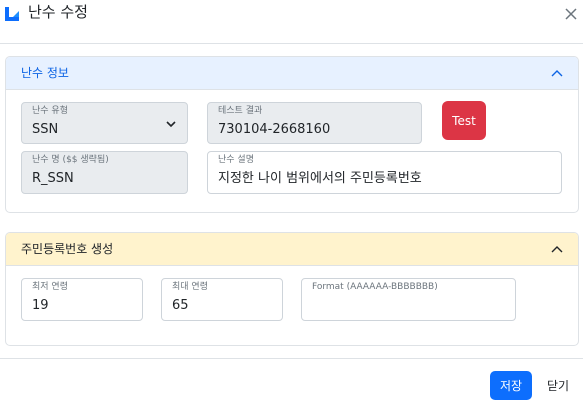 The width and height of the screenshot is (583, 403). What do you see at coordinates (190, 287) in the screenshot?
I see `max-age-label: 최대 연령` at bounding box center [190, 287].